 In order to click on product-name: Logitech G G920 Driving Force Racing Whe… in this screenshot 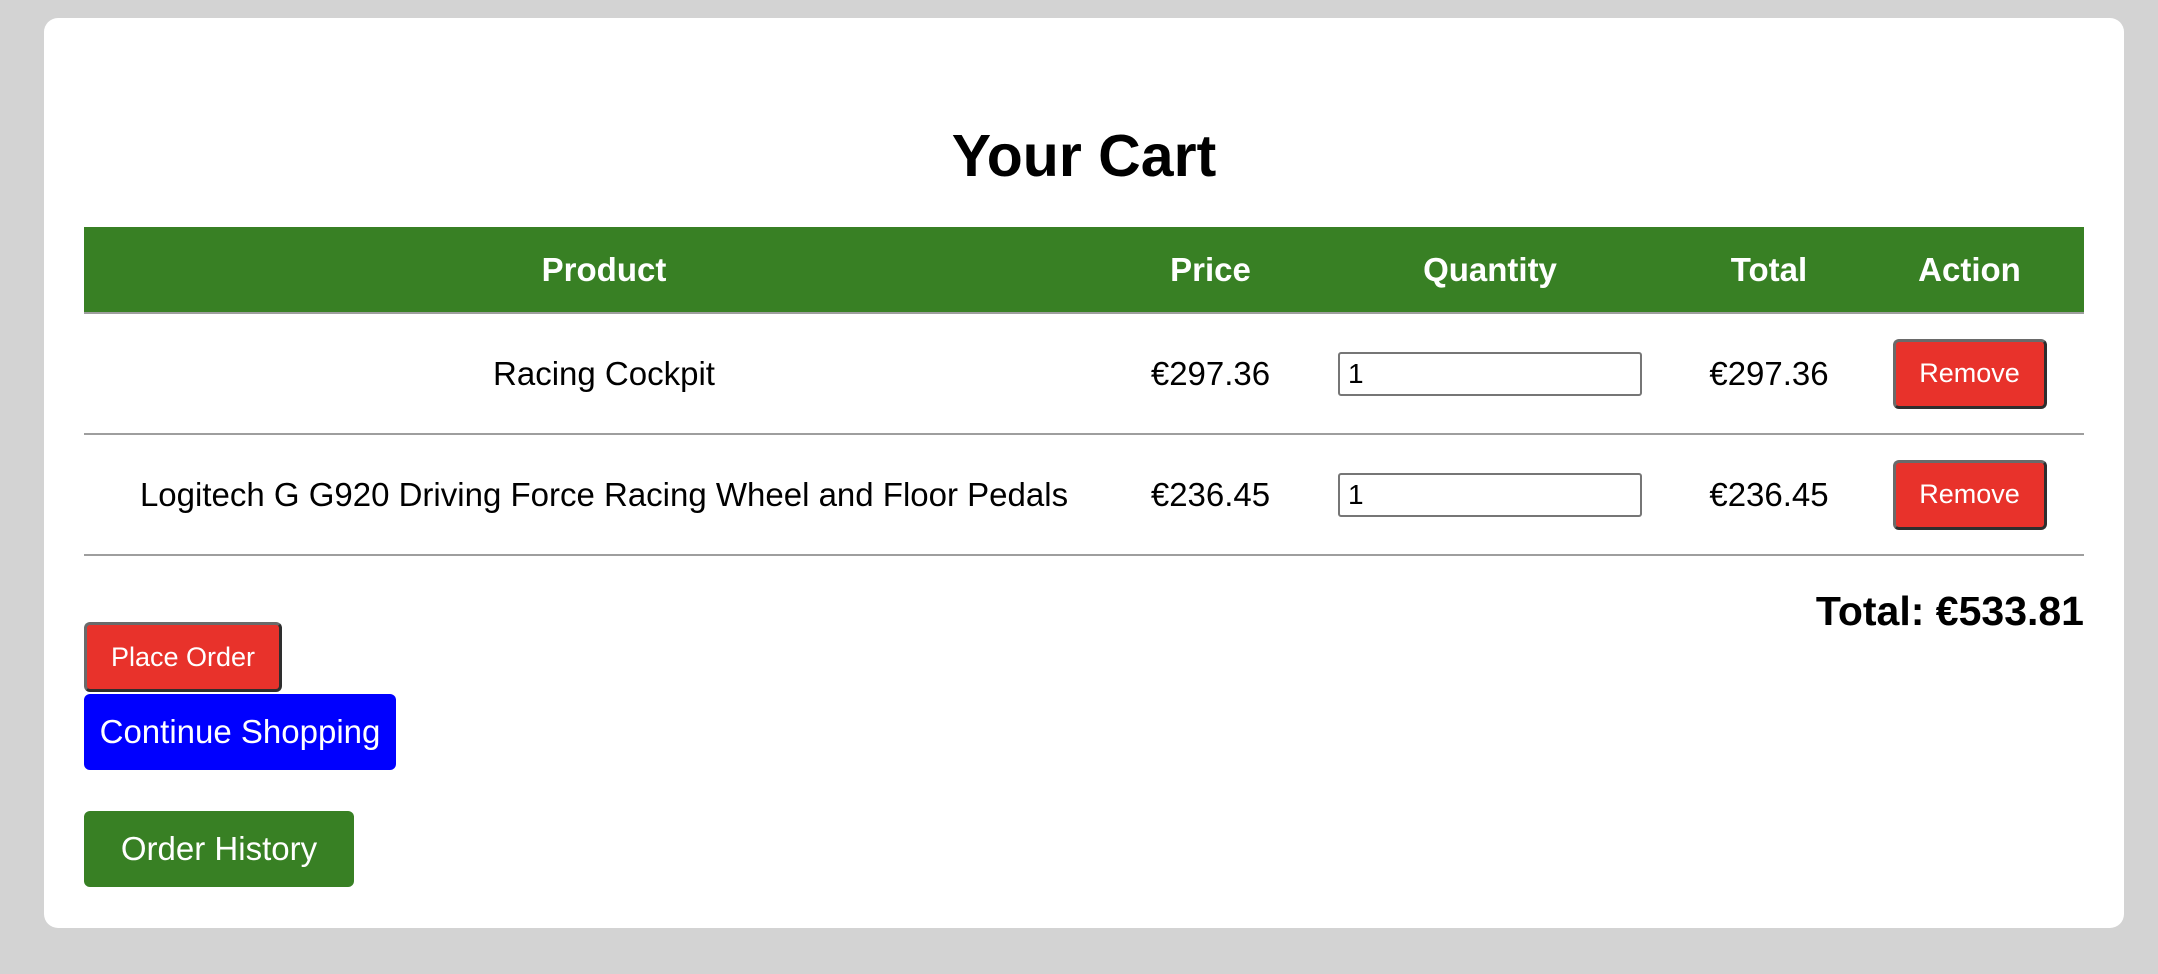, I will do `click(604, 495)`.